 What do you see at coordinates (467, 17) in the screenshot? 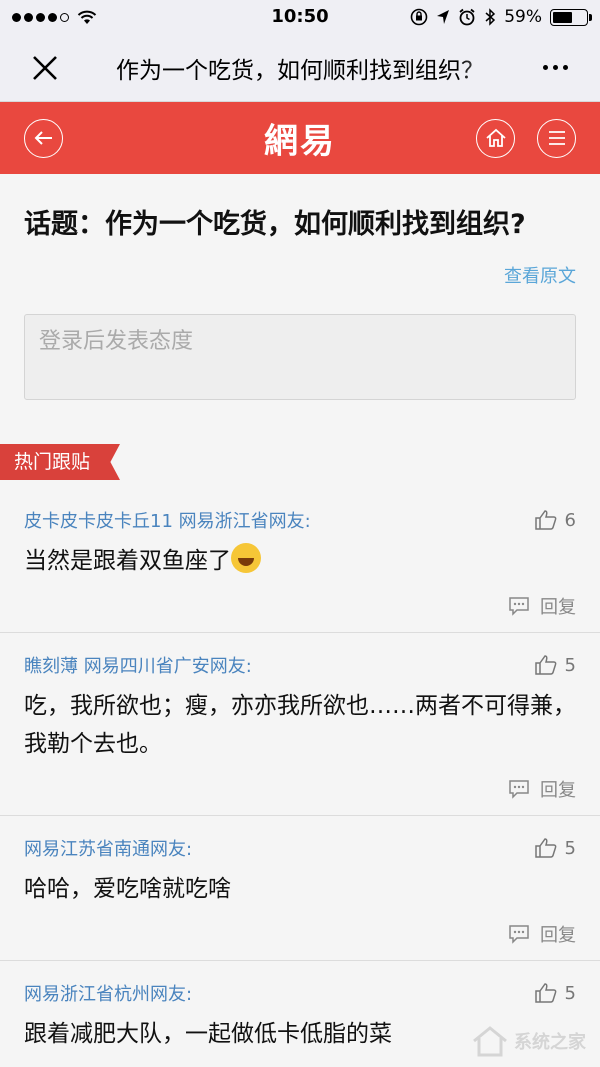
I see `alarm-icon` at bounding box center [467, 17].